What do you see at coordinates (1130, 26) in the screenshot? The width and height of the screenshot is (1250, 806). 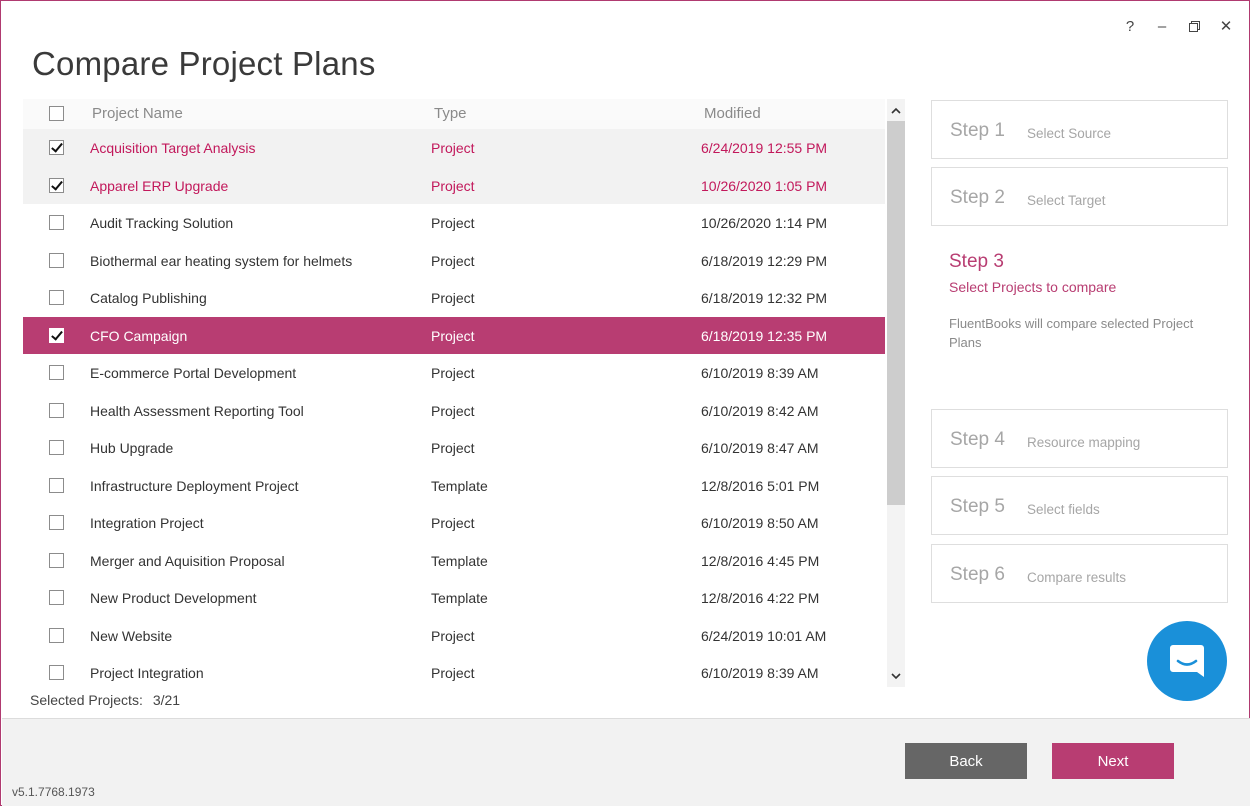 I see `help-button: ?` at bounding box center [1130, 26].